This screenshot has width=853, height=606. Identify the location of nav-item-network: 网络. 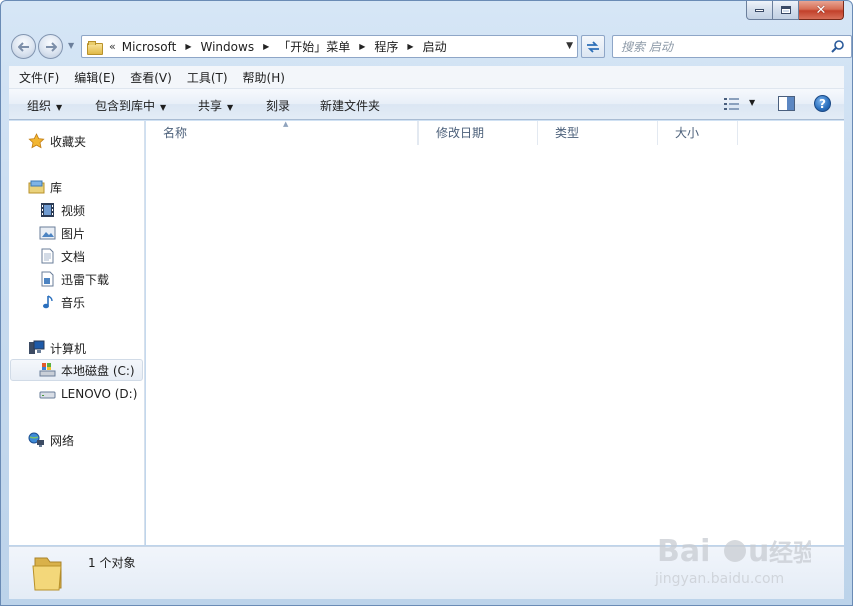
(51, 440).